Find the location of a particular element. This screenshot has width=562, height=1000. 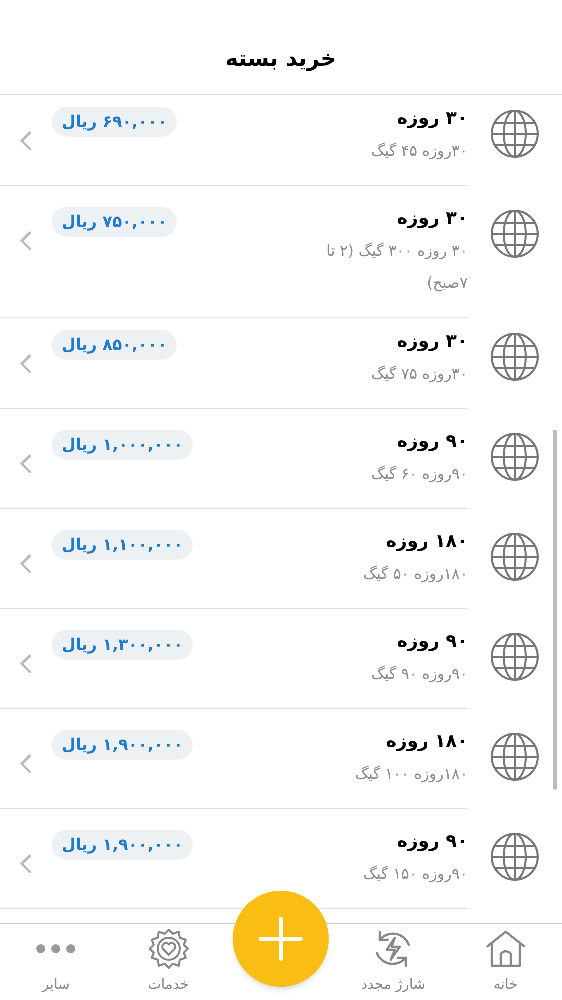

package-item: ۱۸۰ روزه ۱۸۰روزه ۵۰ گیگ ۱,۱۰۰,۰۰۰ ریال is located at coordinates (281, 568).